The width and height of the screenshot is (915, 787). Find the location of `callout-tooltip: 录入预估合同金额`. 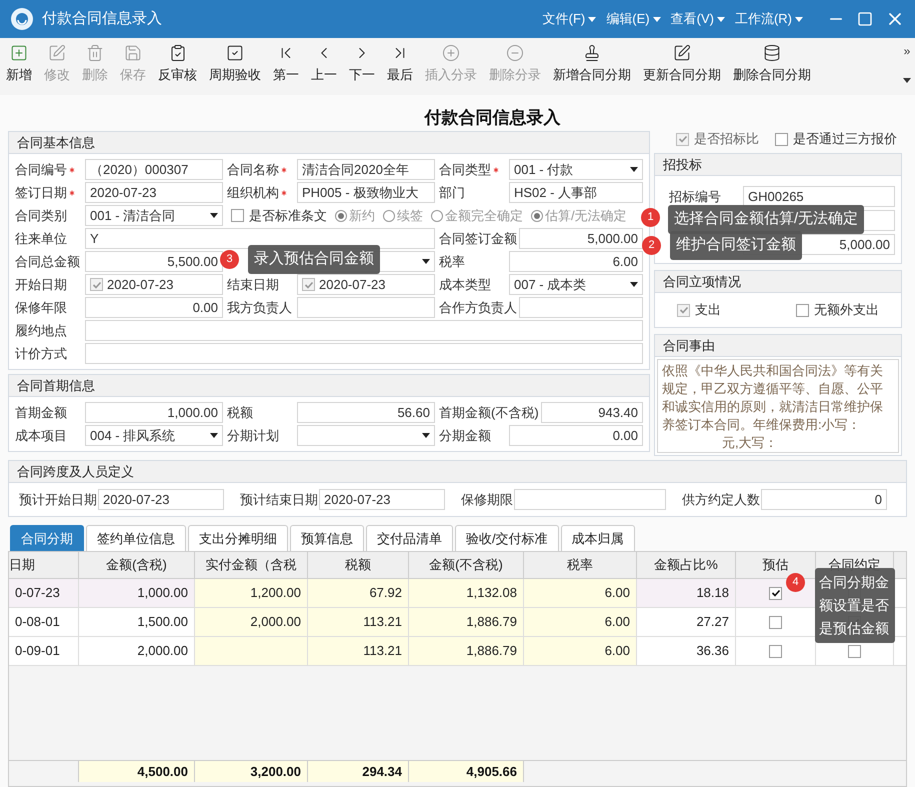

callout-tooltip: 录入预估合同金额 is located at coordinates (314, 259).